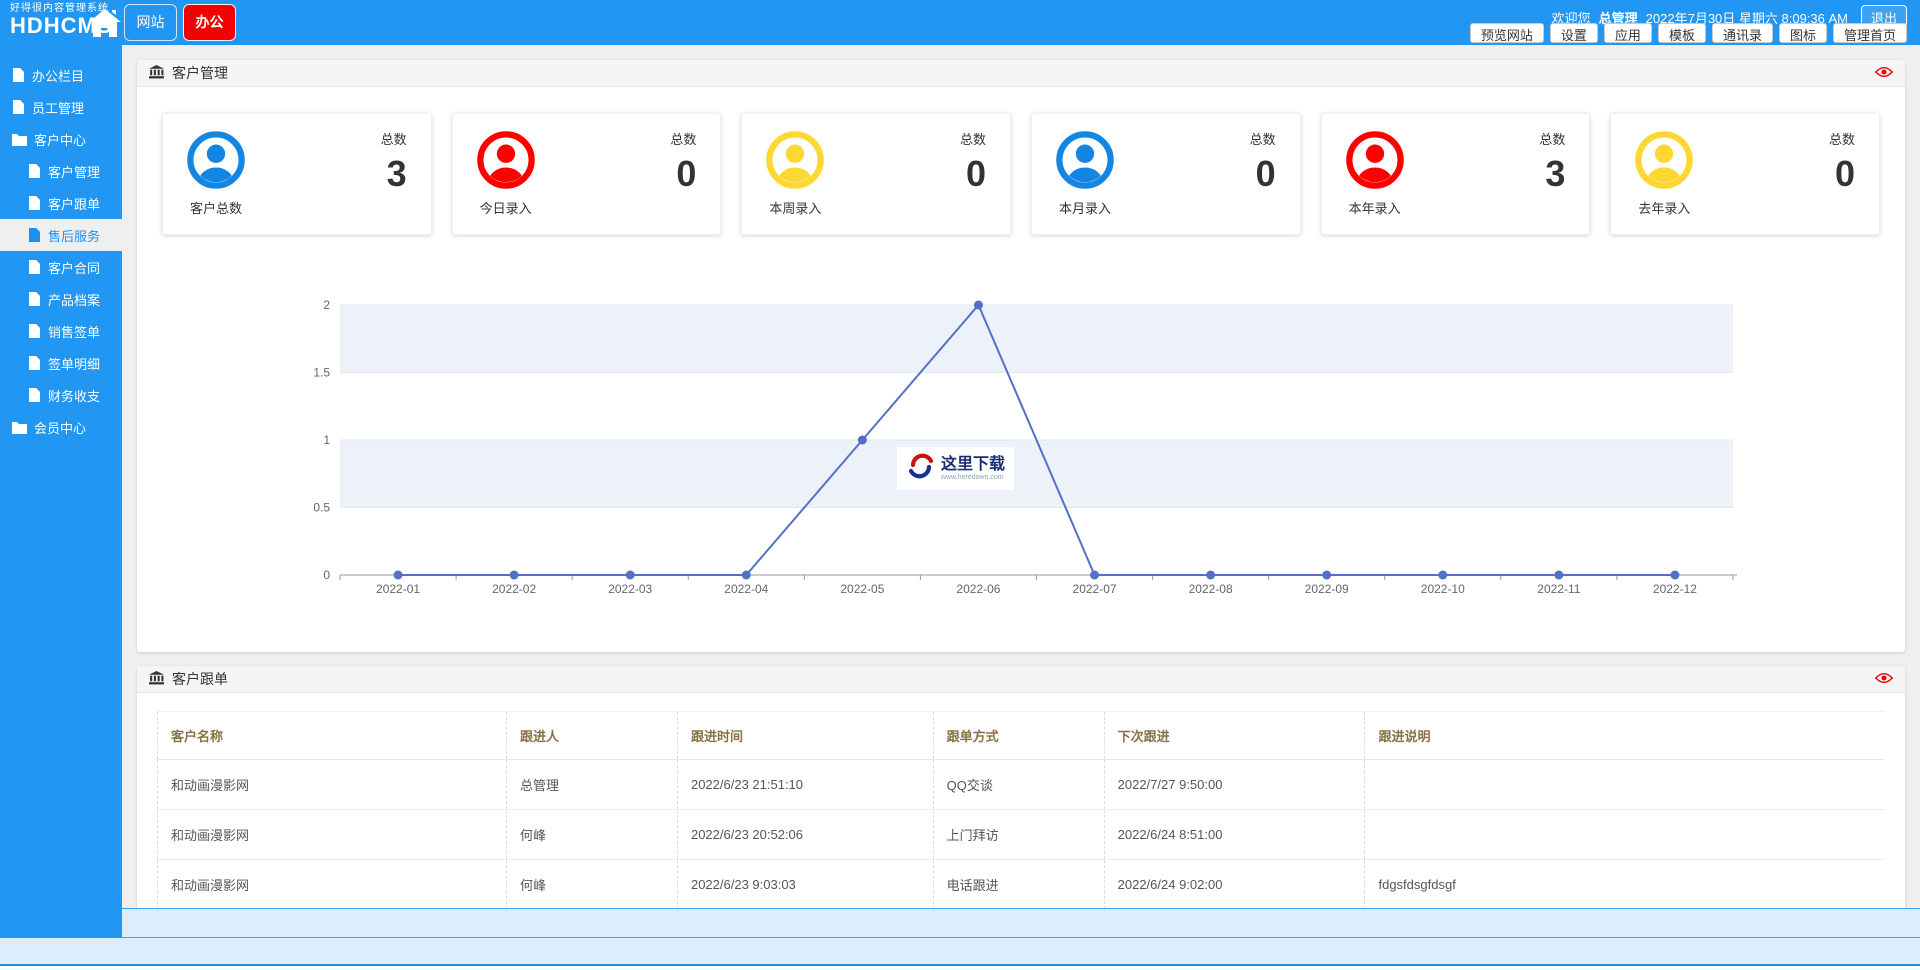 The height and width of the screenshot is (970, 1920). What do you see at coordinates (505, 208) in the screenshot?
I see `stat-card-label: 今日录入` at bounding box center [505, 208].